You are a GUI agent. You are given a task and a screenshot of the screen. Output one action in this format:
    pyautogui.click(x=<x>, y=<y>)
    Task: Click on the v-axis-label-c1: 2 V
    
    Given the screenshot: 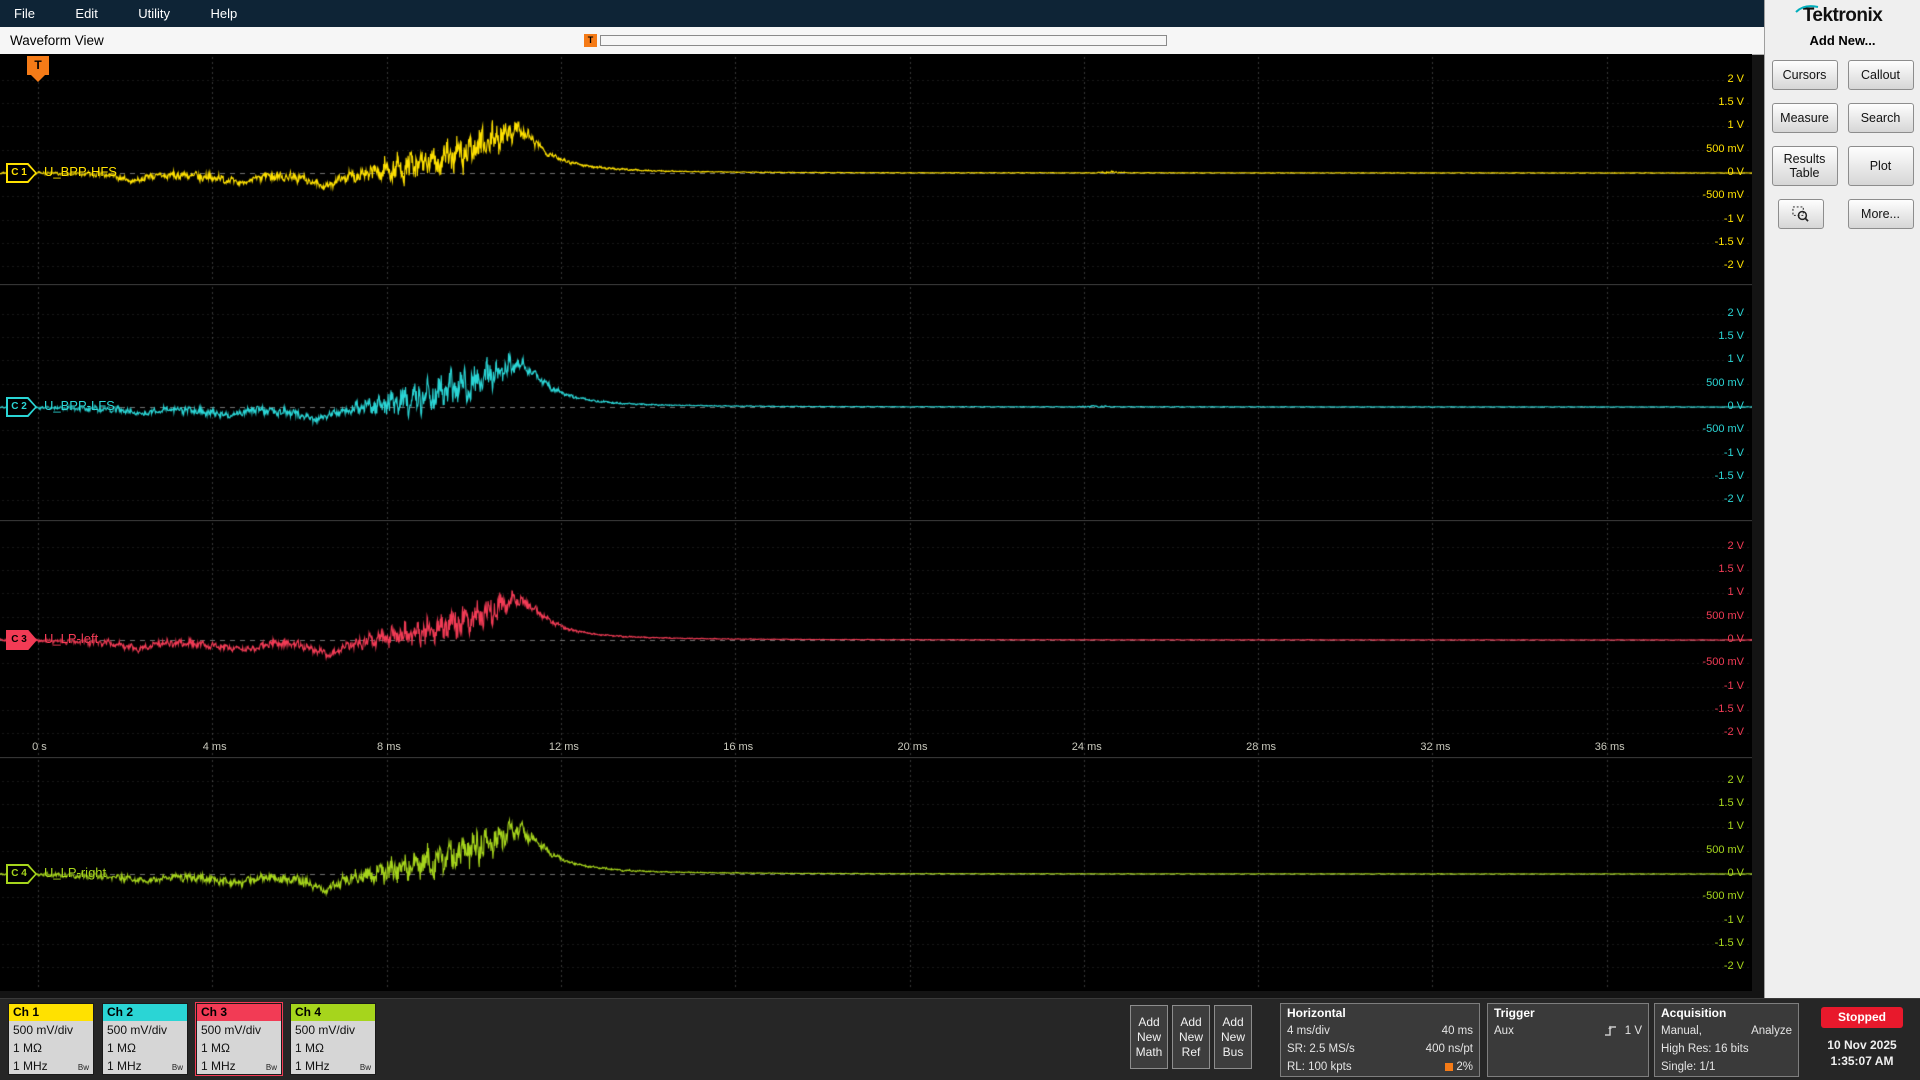 What is the action you would take?
    pyautogui.click(x=1735, y=78)
    